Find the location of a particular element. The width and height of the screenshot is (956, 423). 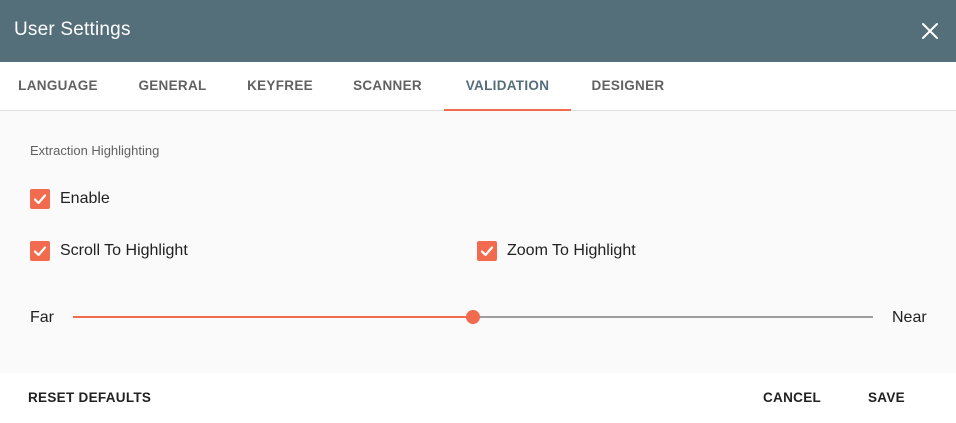

close-icon-graphic is located at coordinates (930, 31).